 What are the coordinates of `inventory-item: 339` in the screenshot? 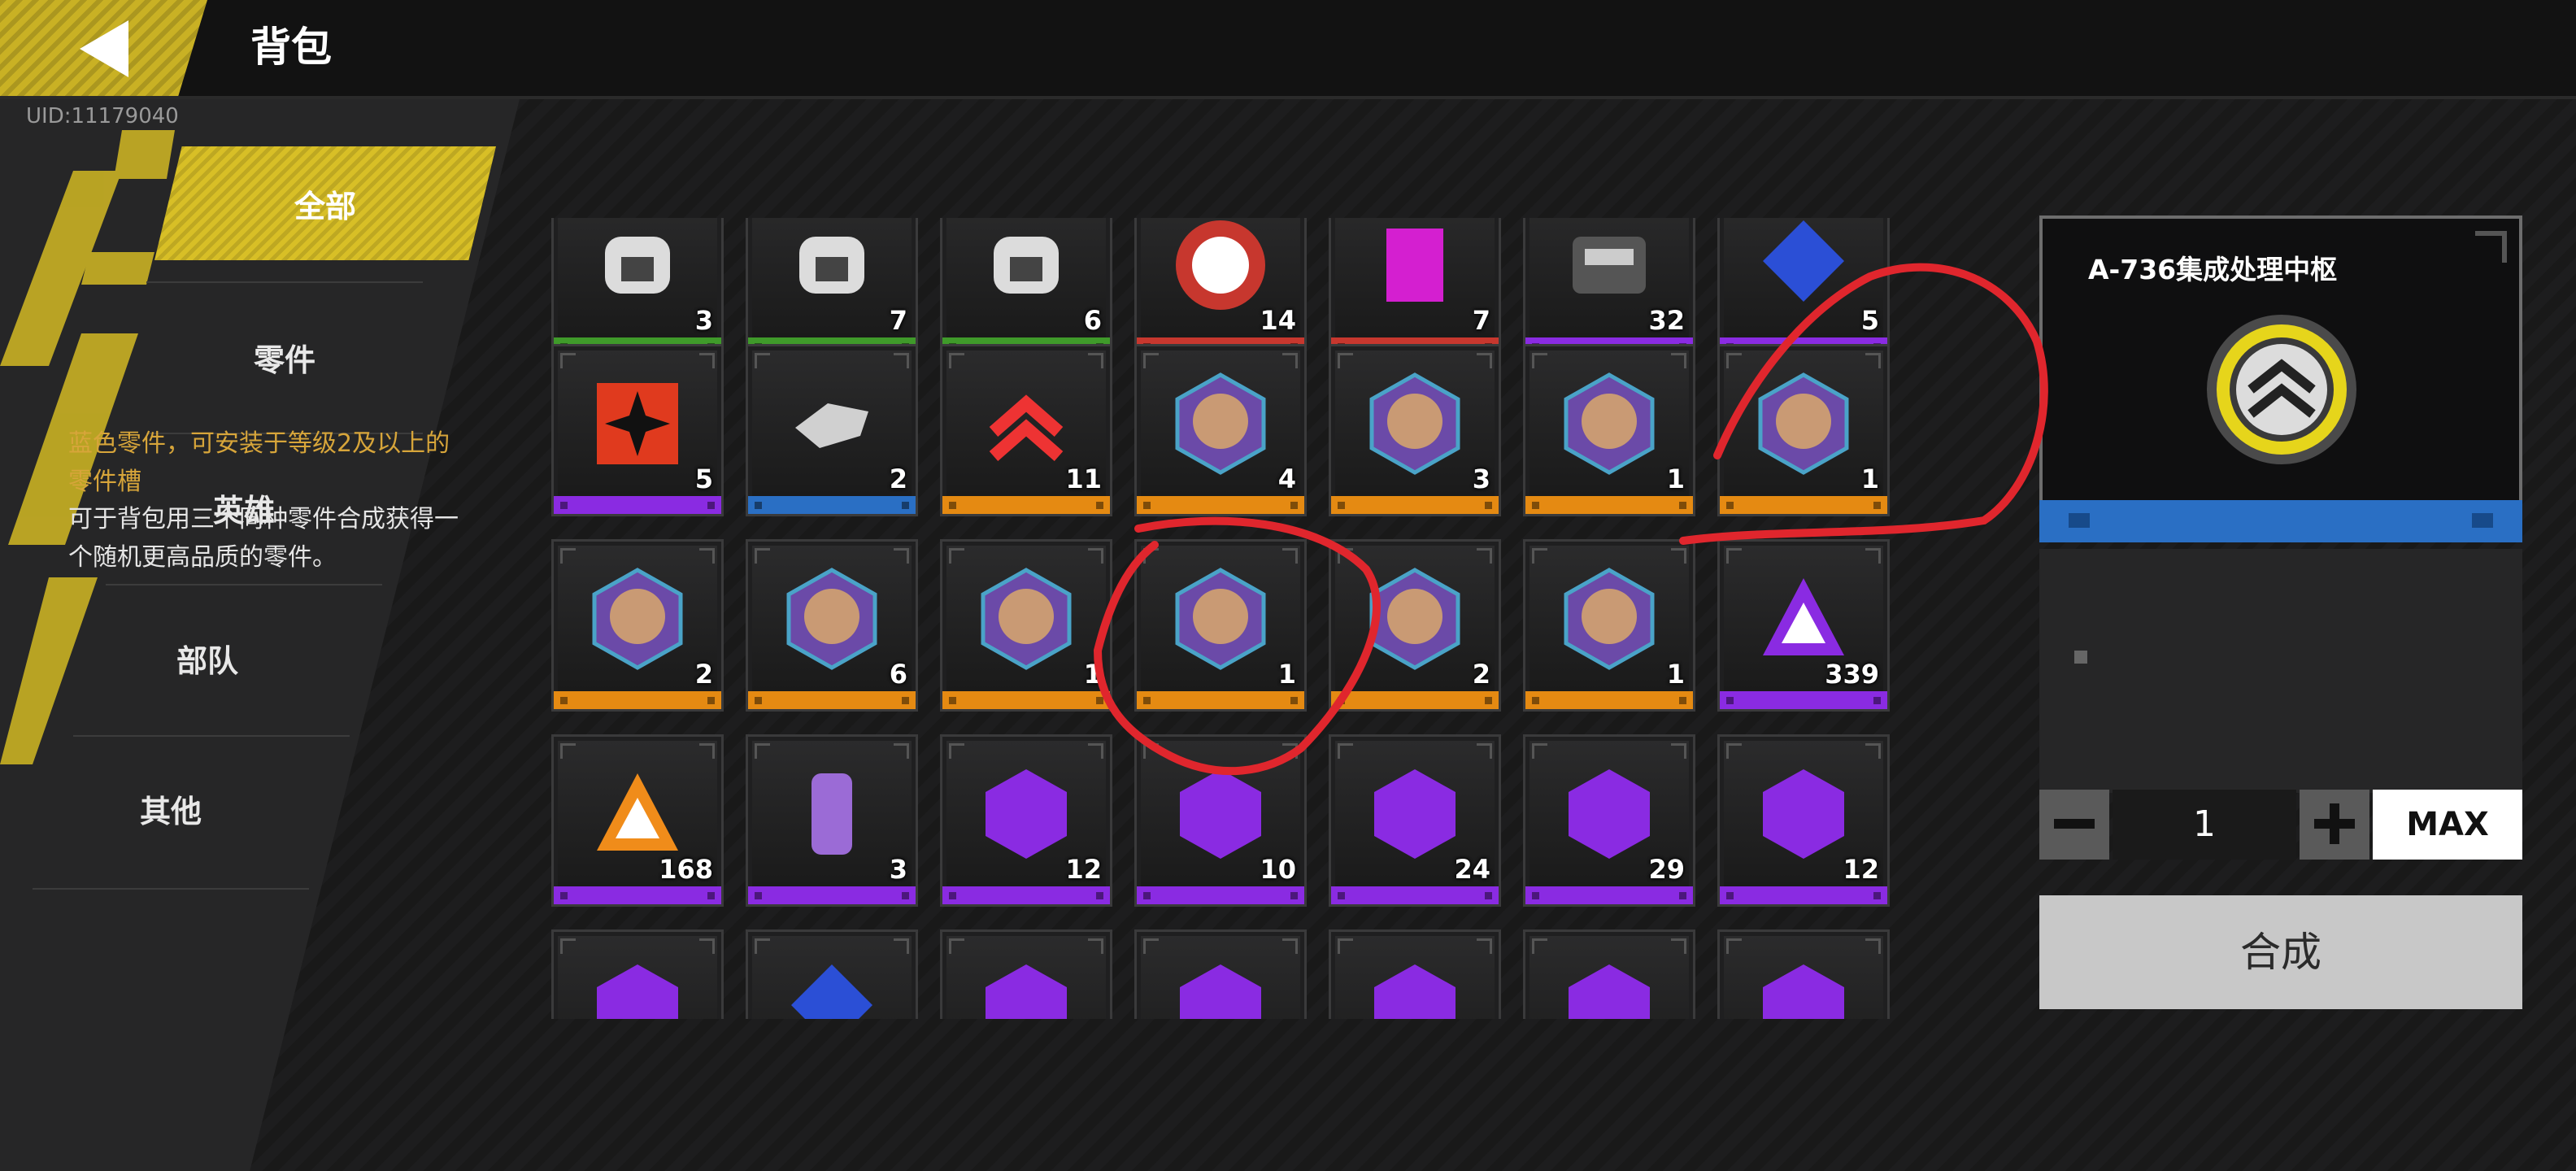 It's located at (1803, 625).